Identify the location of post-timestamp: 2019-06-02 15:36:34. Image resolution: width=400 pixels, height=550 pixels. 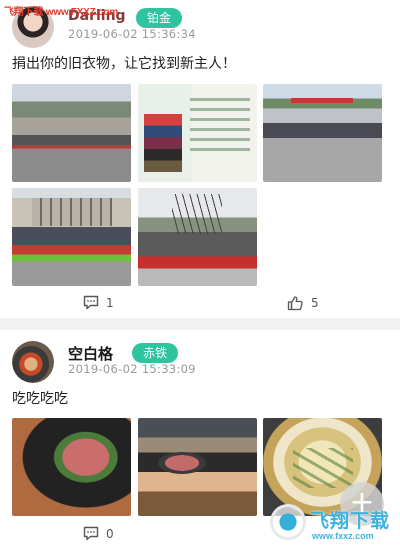
(132, 34).